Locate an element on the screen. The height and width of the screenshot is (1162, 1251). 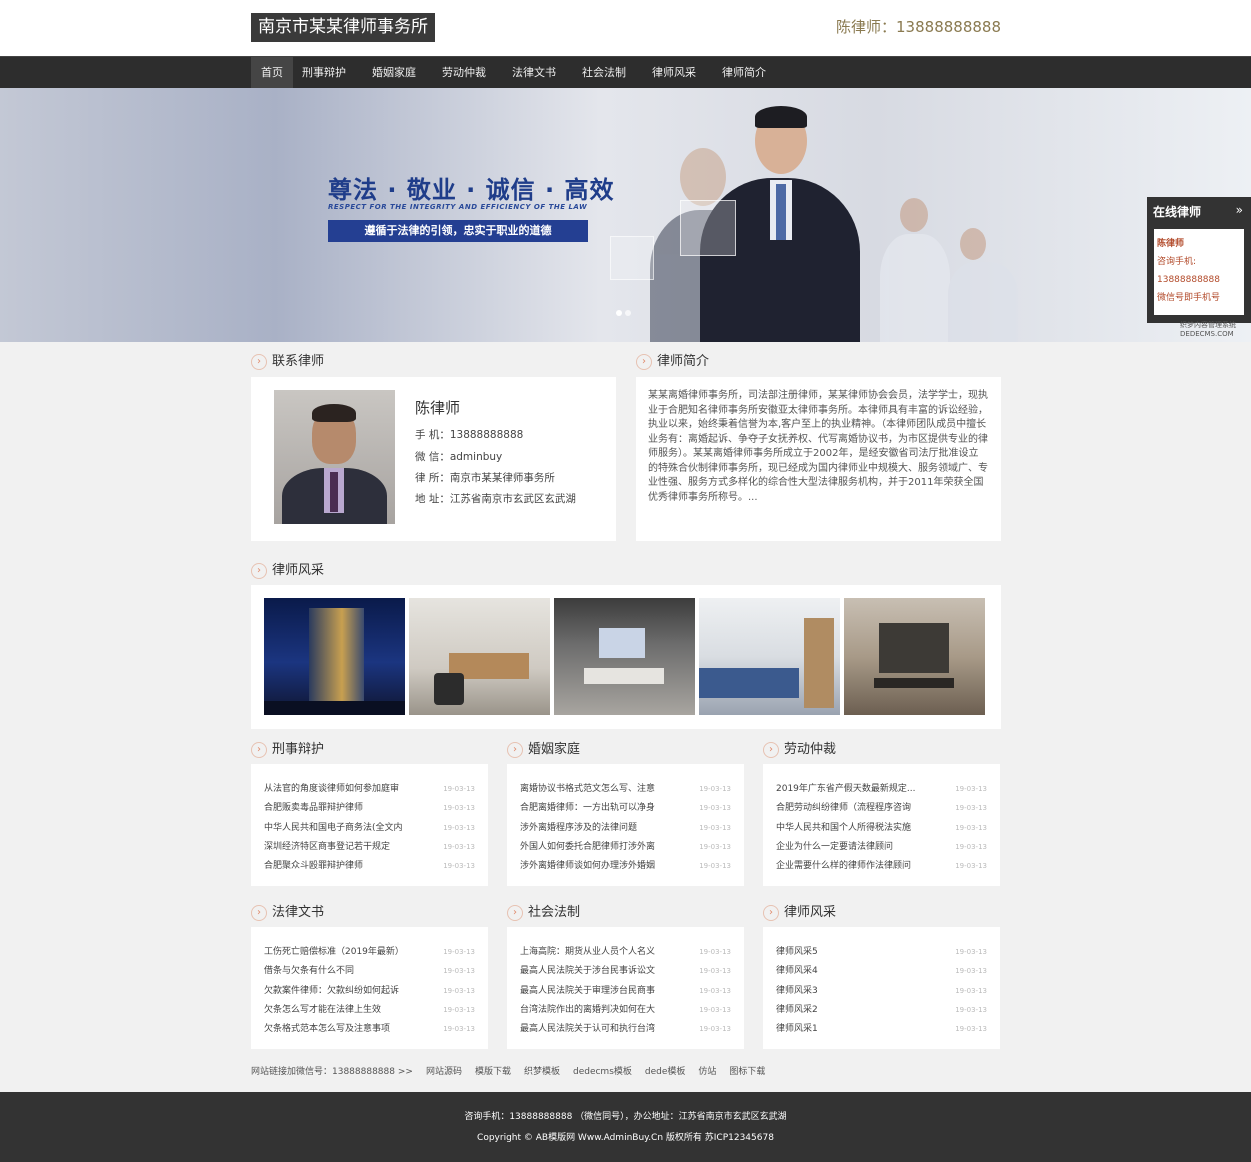
list-item: 从法官的角度谈律师如何参加庭审 19-03-13 is located at coordinates (369, 789).